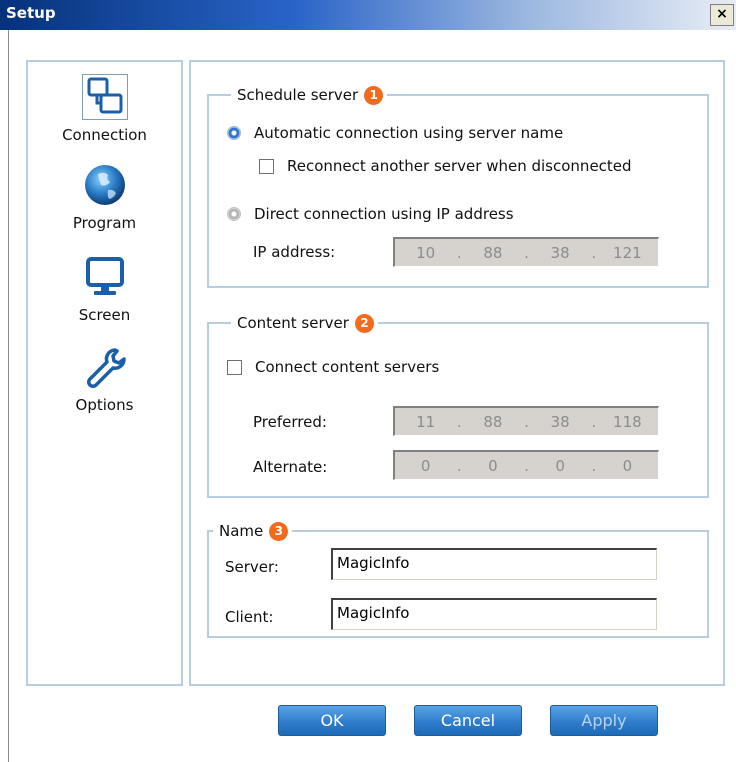  I want to click on client-name-input: MagicInfo, so click(494, 614).